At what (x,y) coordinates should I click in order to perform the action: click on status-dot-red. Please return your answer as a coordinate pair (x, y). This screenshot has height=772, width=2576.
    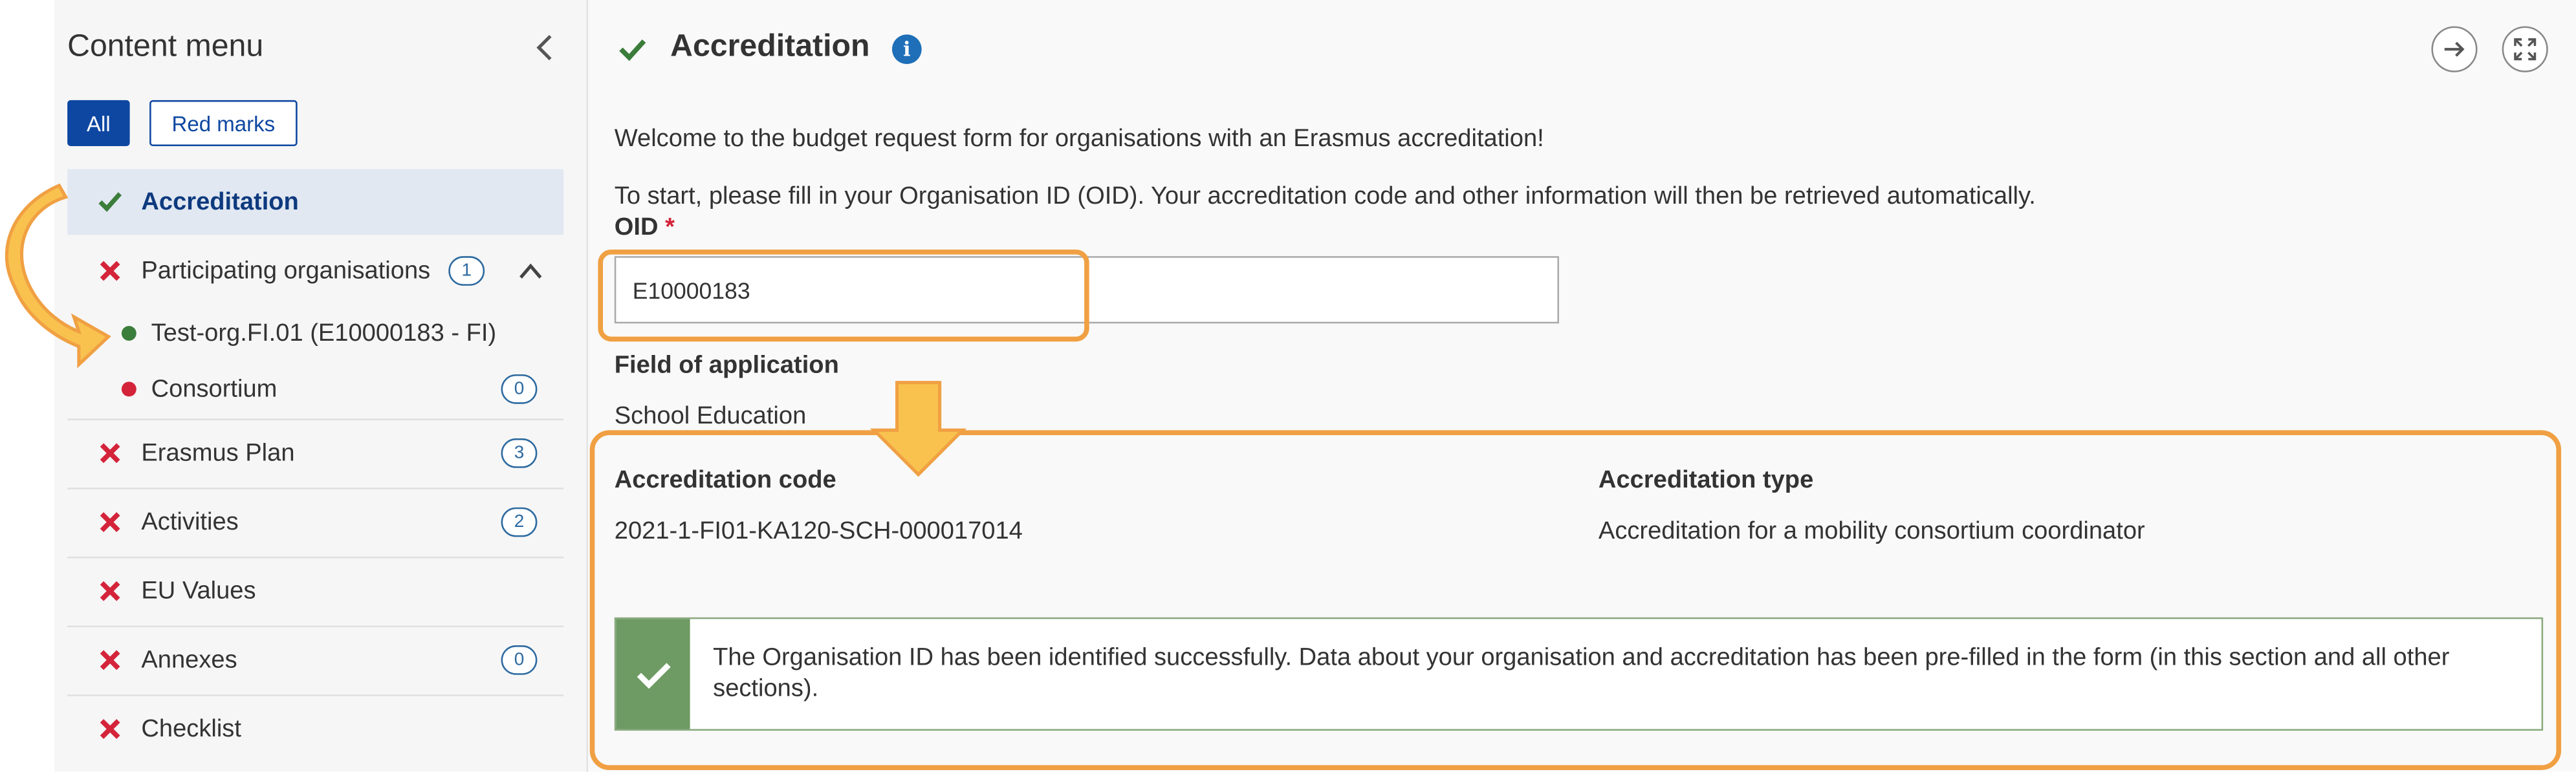
    Looking at the image, I should click on (128, 389).